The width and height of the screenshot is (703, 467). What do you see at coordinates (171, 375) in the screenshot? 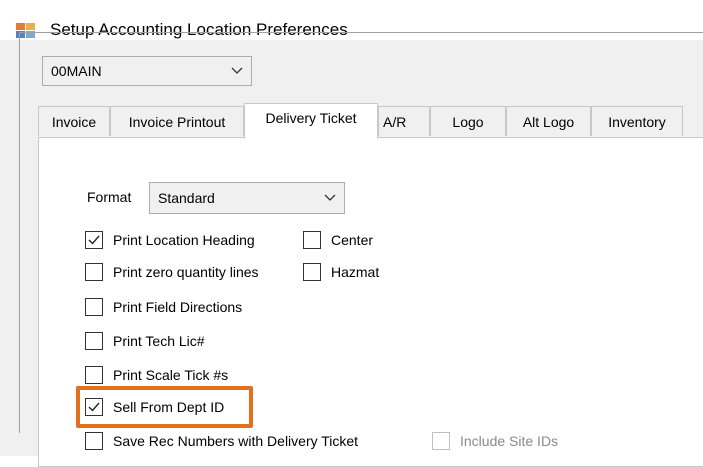
I see `print-scale-tick-label: Print Scale Tick #s` at bounding box center [171, 375].